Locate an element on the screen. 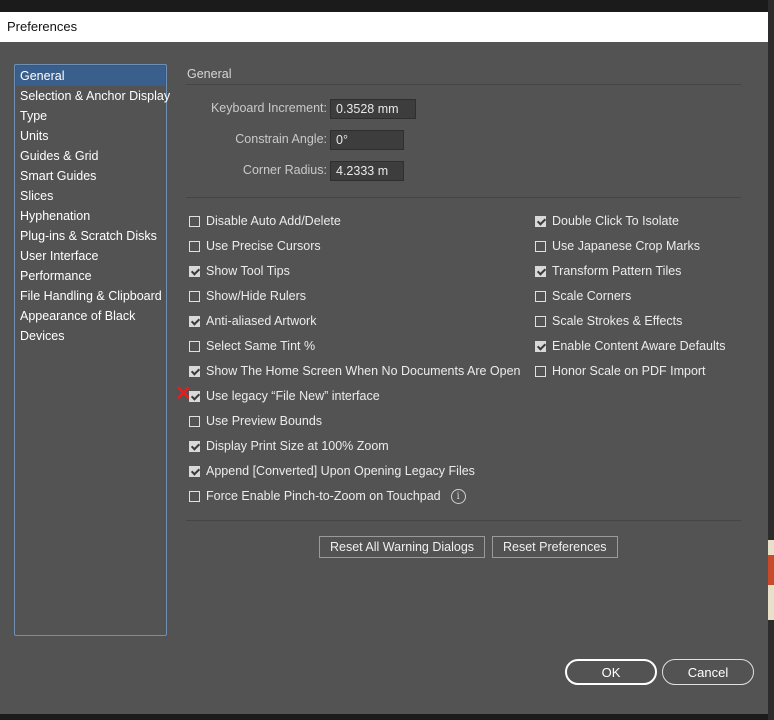 The height and width of the screenshot is (720, 774). corner-radius-input is located at coordinates (367, 171).